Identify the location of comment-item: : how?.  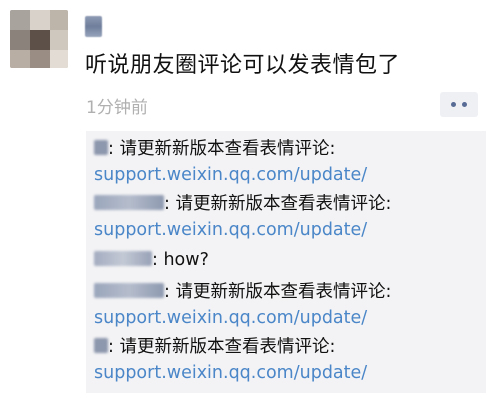
(151, 260).